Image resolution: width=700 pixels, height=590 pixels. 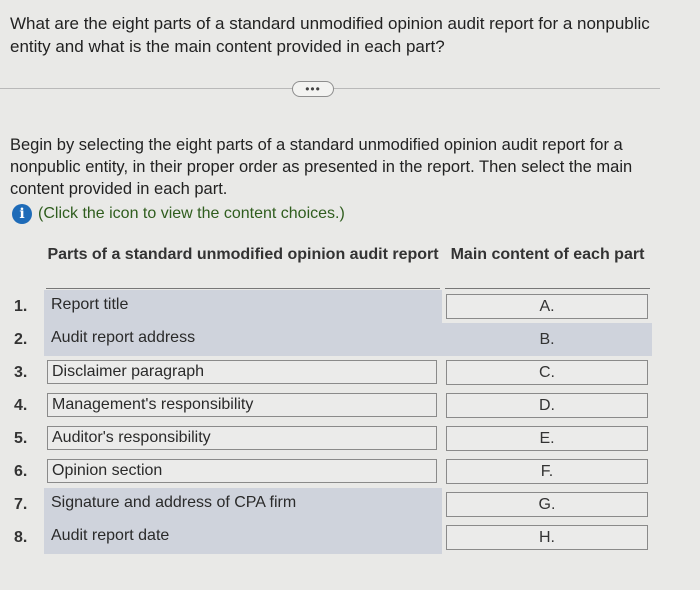 I want to click on row-number: 3., so click(x=21, y=372).